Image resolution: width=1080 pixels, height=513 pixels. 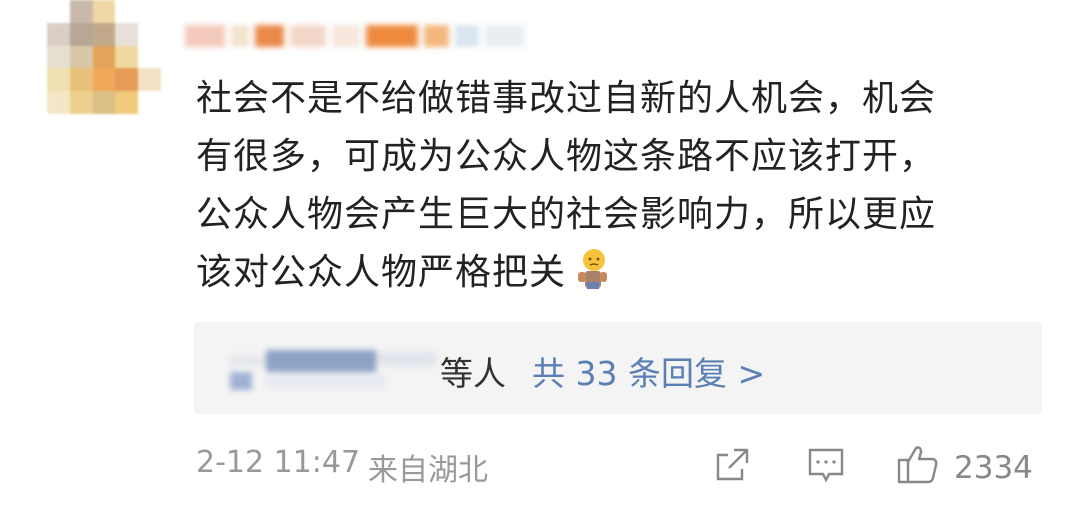 I want to click on username, so click(x=355, y=36).